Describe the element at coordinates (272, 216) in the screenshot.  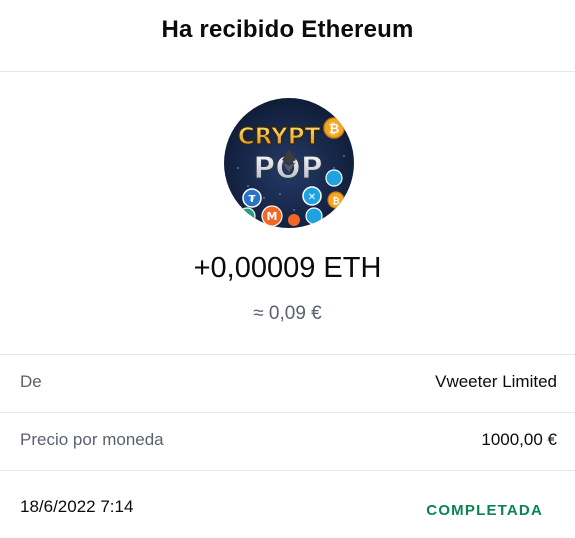
I see `svg-text: M` at that location.